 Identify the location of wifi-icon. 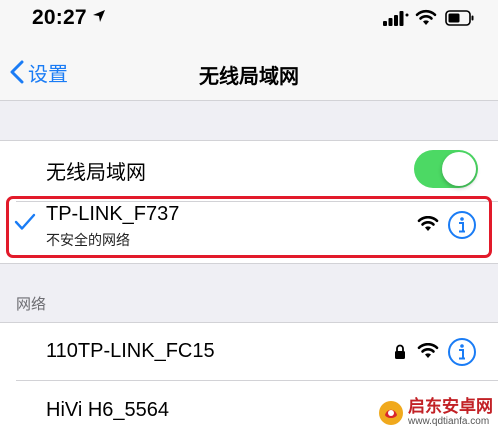
(426, 17).